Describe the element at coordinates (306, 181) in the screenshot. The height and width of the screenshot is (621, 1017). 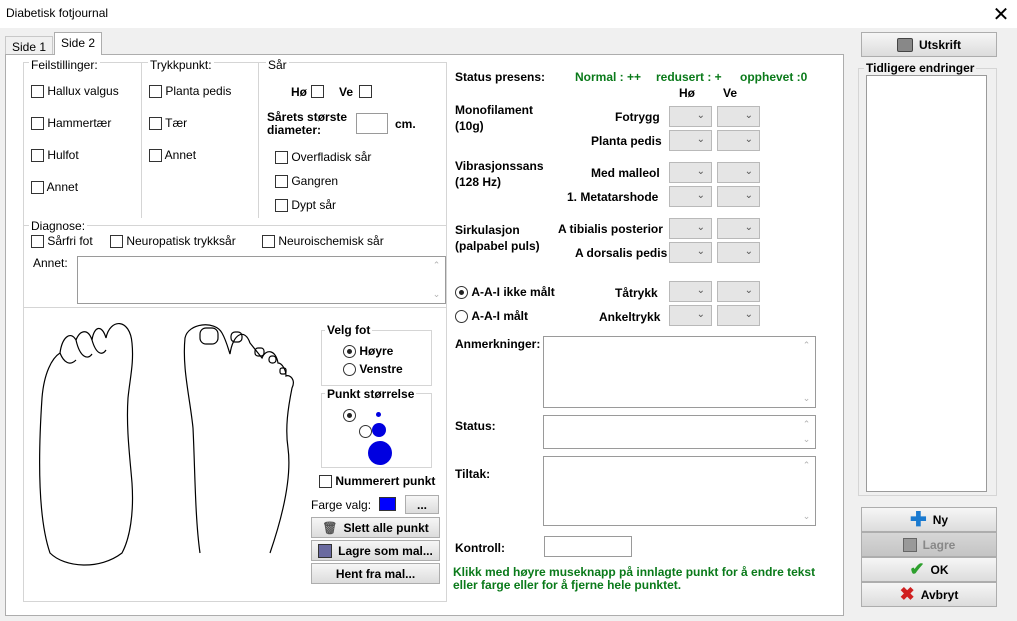
I see `checkbox-gangren: Gangren` at that location.